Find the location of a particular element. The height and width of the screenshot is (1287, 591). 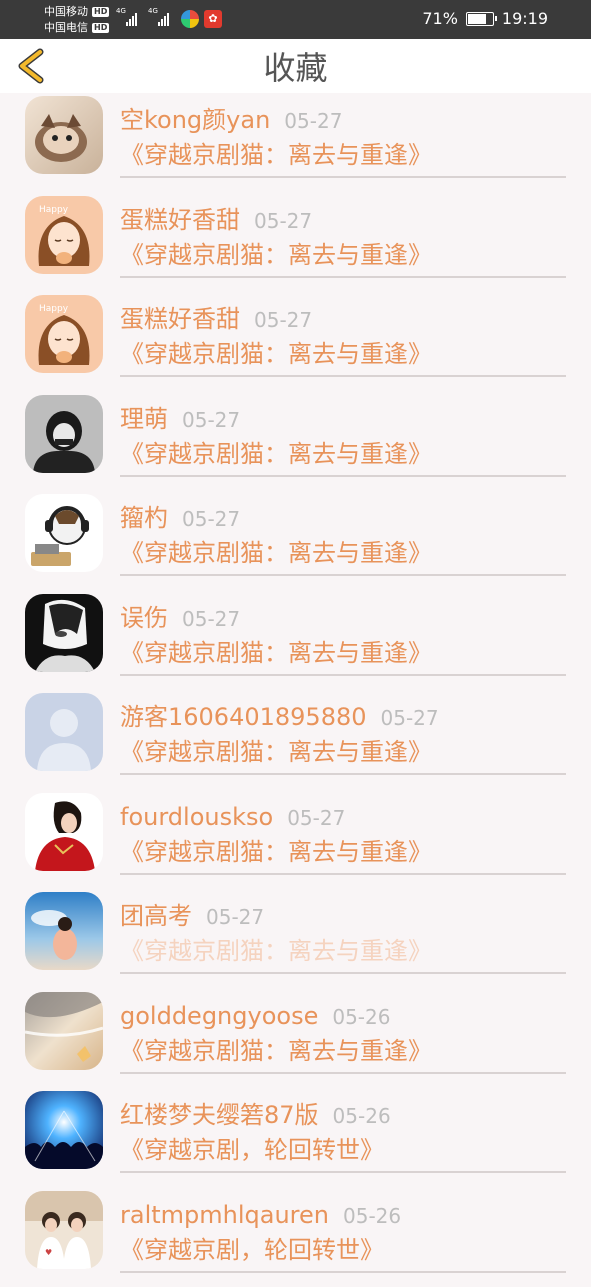

network-type-2: 4G is located at coordinates (153, 11).